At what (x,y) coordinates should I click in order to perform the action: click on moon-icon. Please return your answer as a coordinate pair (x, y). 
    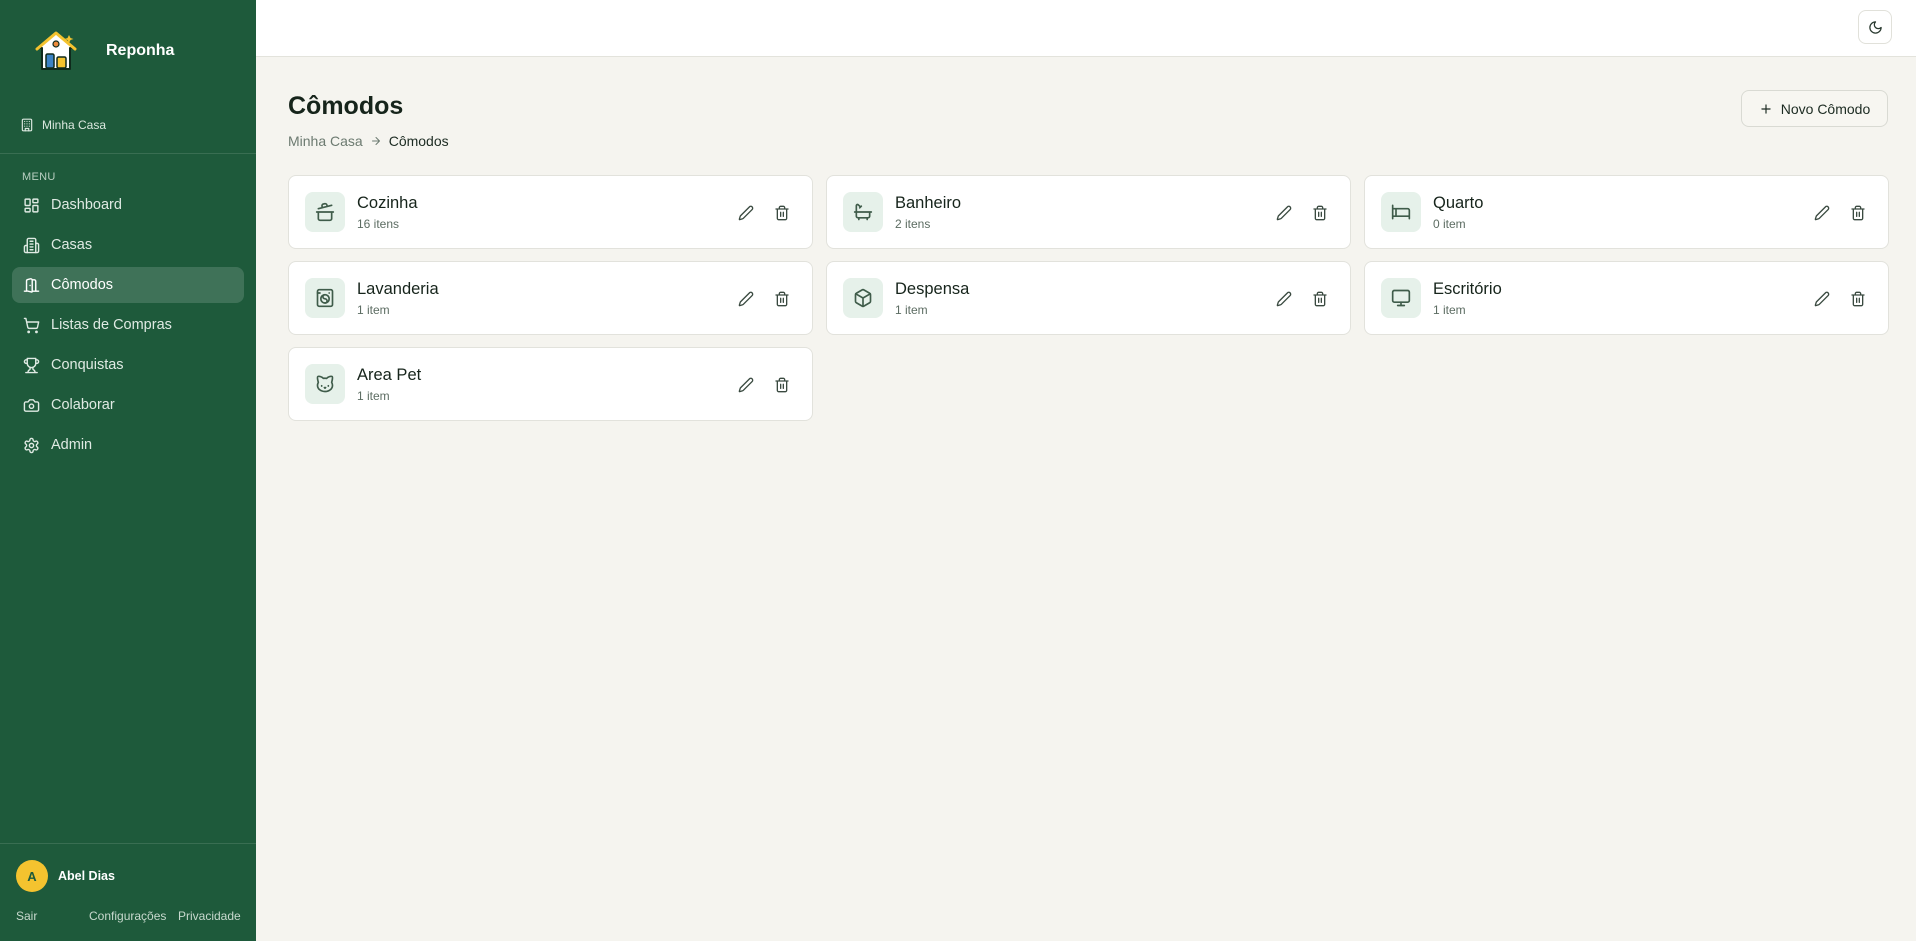
    Looking at the image, I should click on (1875, 27).